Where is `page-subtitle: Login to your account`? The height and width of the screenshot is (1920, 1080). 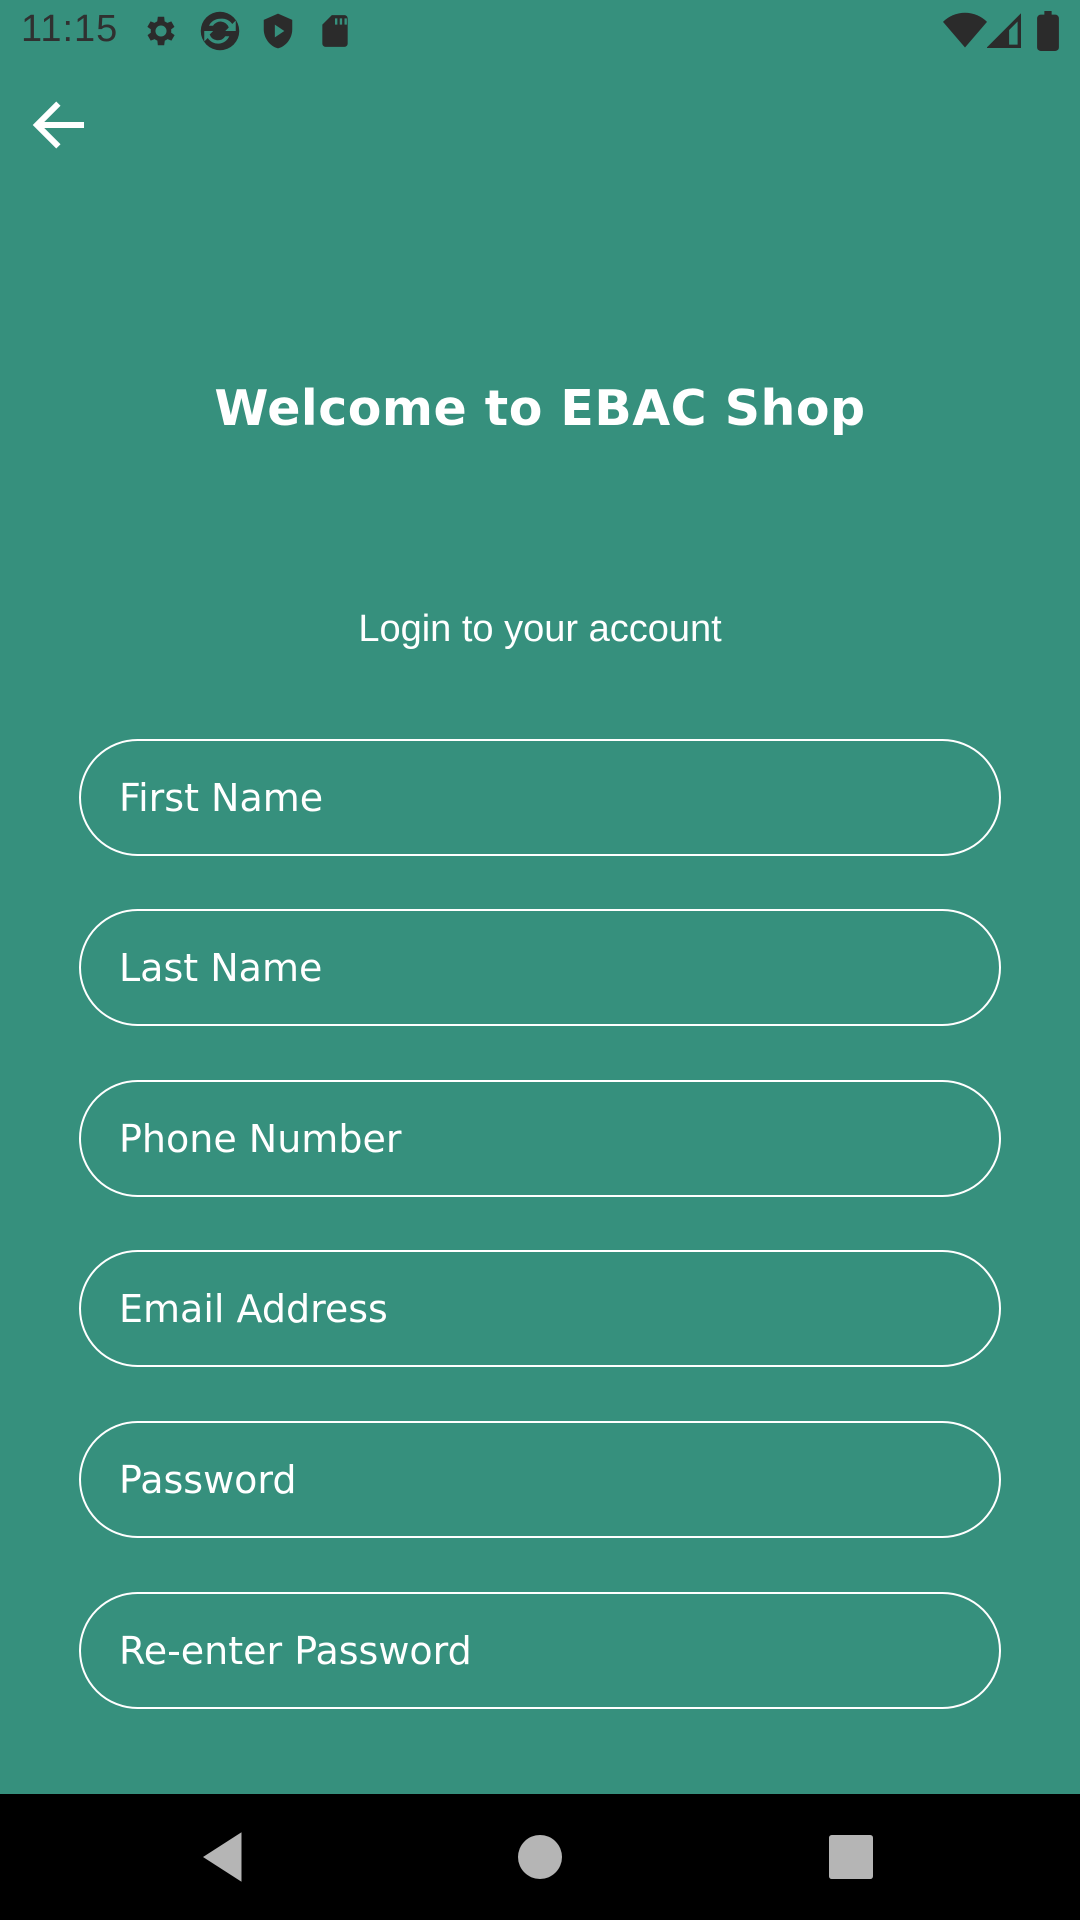
page-subtitle: Login to your account is located at coordinates (540, 629).